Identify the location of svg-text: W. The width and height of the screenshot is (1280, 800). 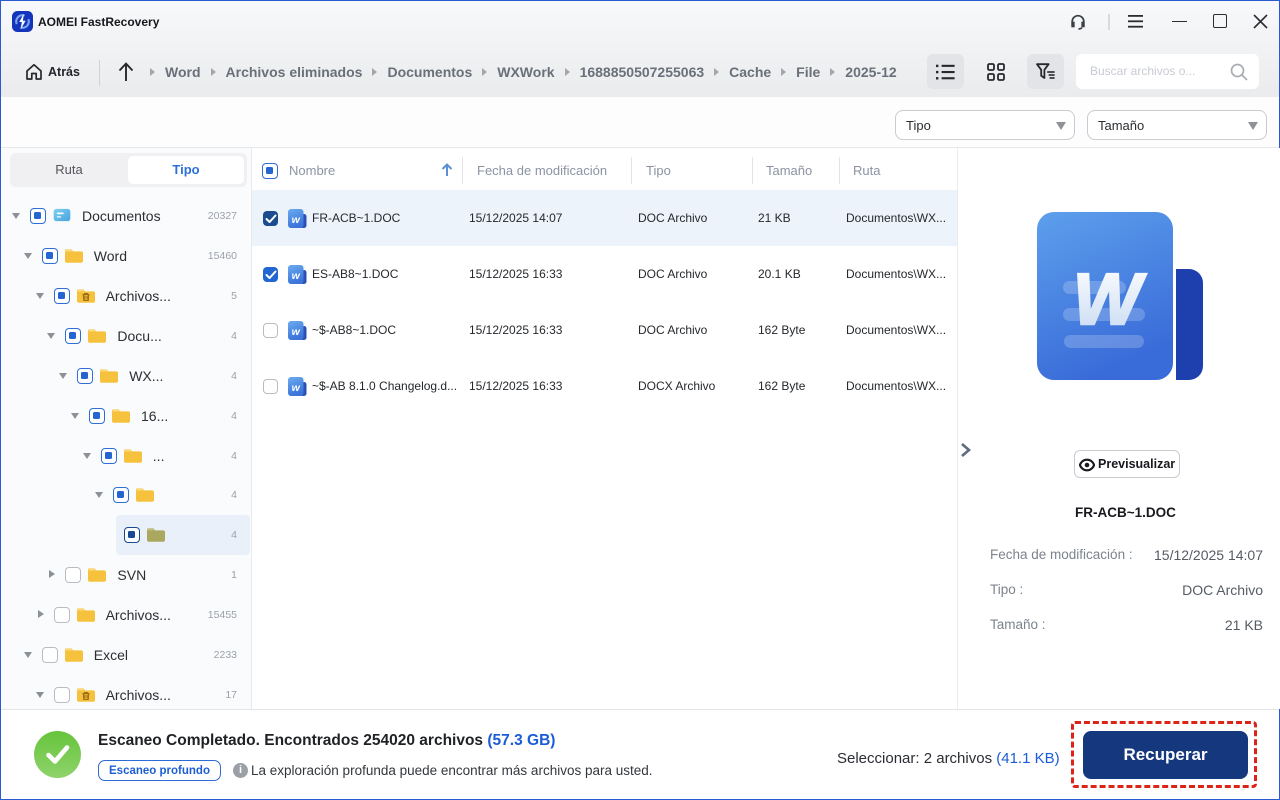
(1110, 300).